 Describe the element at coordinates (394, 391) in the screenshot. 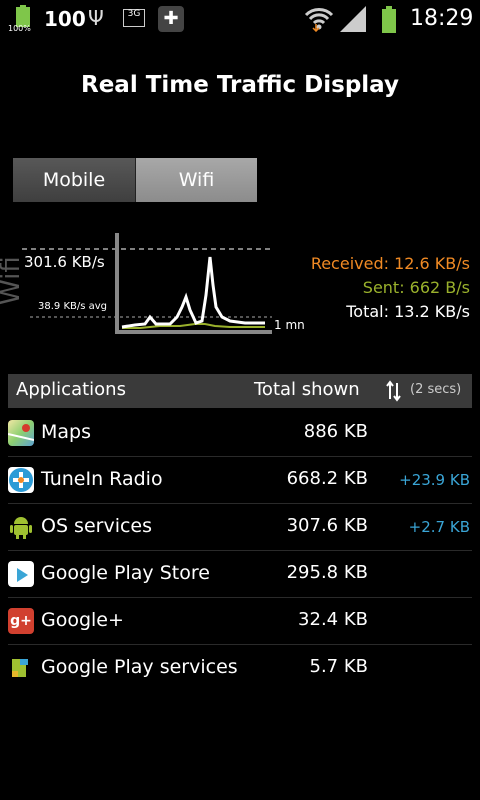

I see `sort-icon` at that location.